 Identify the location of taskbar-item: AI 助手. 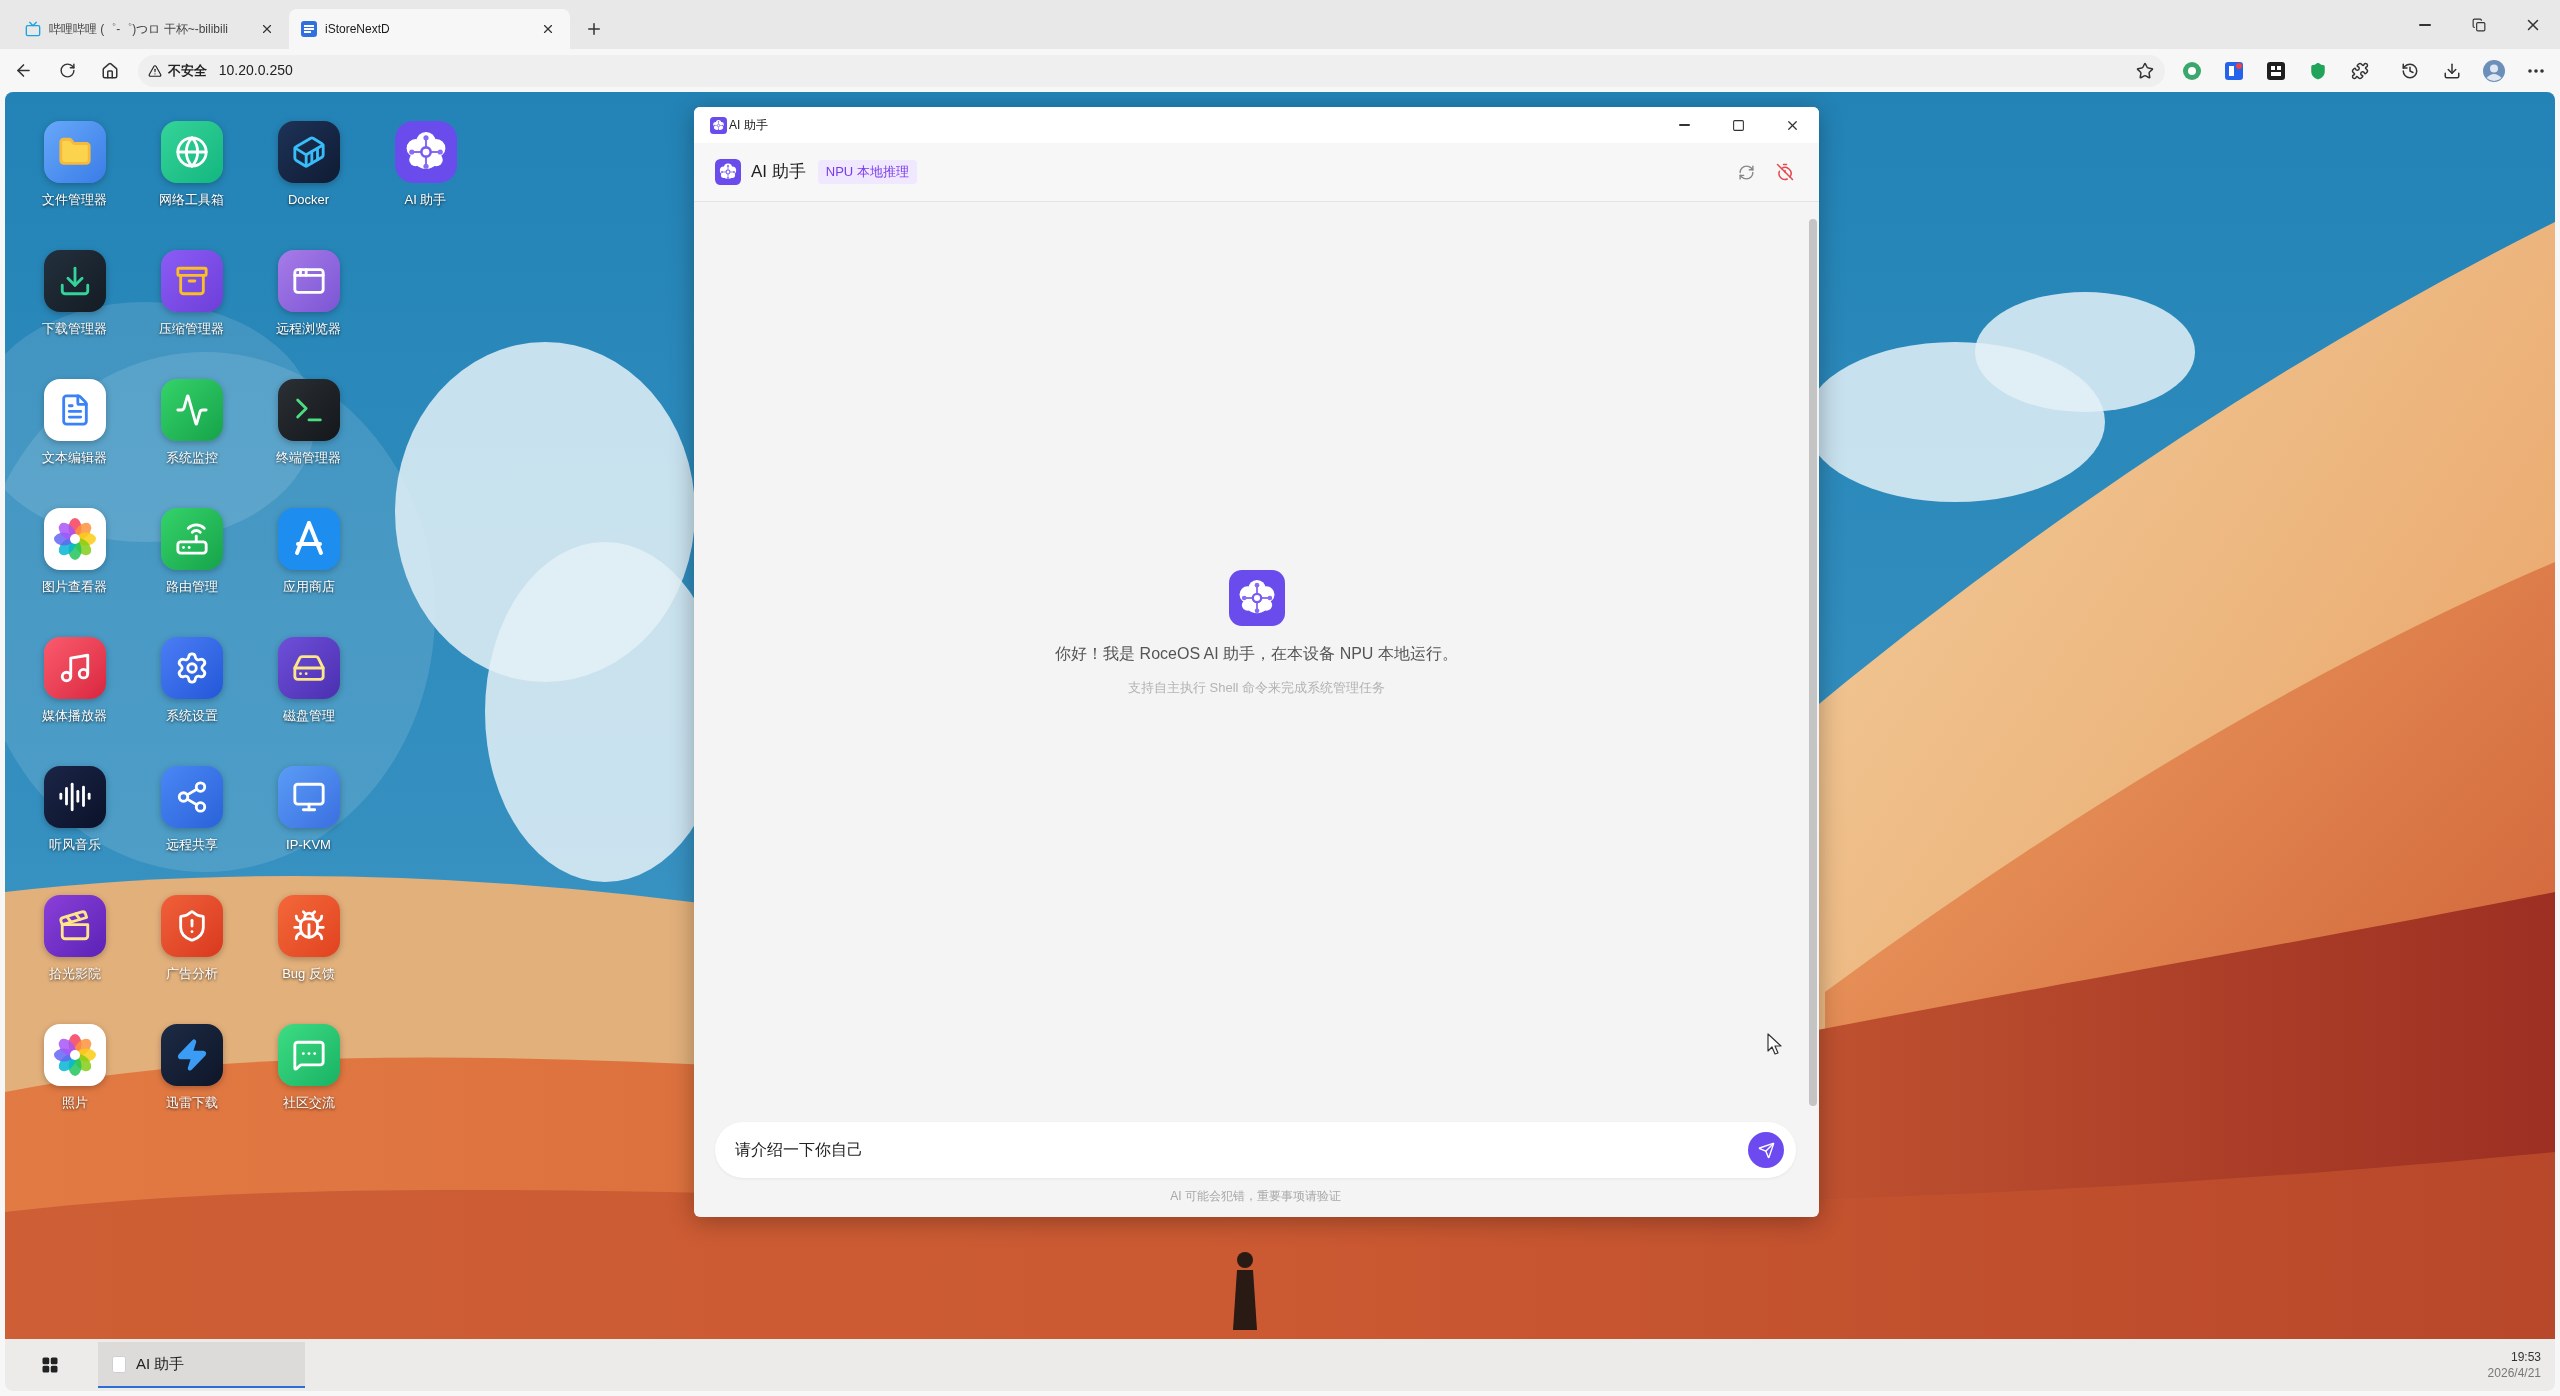
(201, 1365).